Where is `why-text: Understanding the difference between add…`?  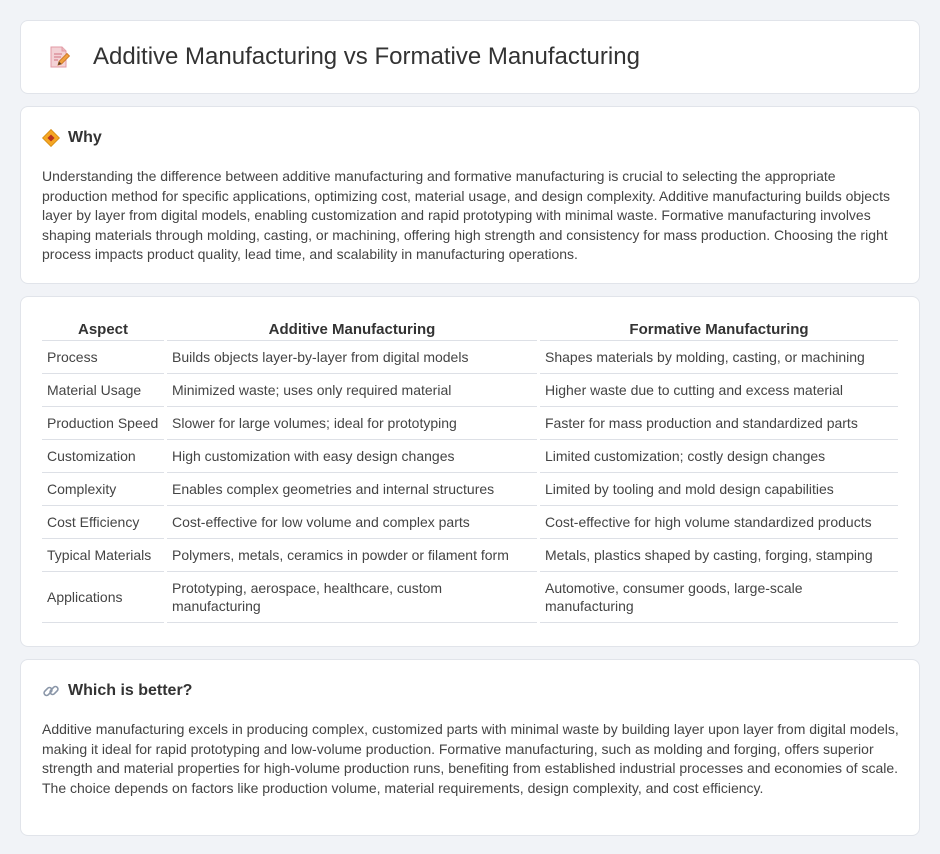
why-text: Understanding the difference between add… is located at coordinates (466, 215).